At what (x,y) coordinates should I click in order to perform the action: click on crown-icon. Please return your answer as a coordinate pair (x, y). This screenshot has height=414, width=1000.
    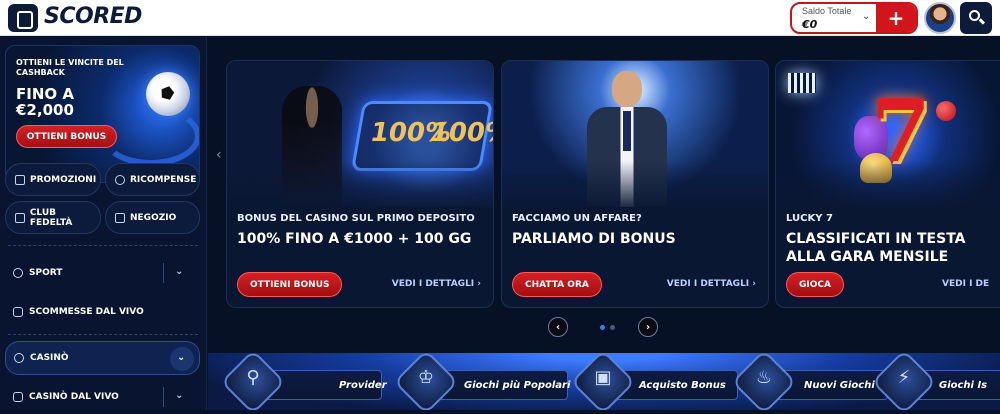
    Looking at the image, I should click on (20, 217).